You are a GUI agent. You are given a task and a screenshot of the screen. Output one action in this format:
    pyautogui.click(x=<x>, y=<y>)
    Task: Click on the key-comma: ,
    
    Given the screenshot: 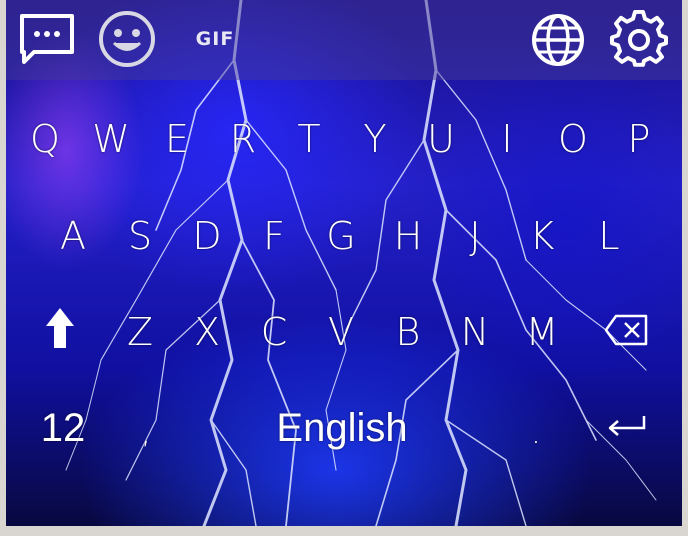 What is the action you would take?
    pyautogui.click(x=146, y=432)
    